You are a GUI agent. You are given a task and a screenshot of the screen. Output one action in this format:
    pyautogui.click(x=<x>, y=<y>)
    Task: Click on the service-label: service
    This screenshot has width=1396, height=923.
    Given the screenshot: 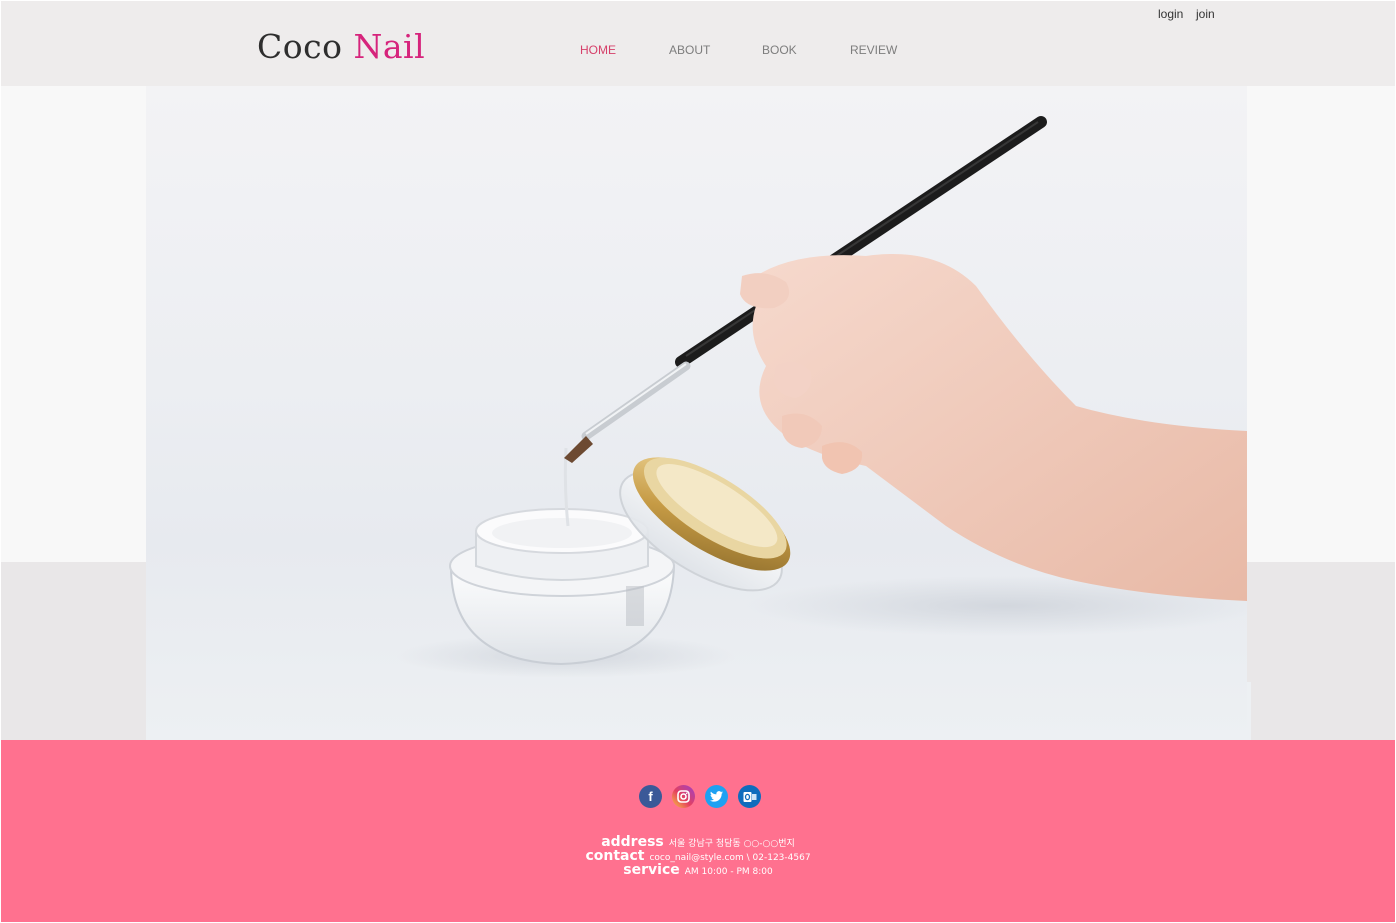 What is the action you would take?
    pyautogui.click(x=651, y=870)
    